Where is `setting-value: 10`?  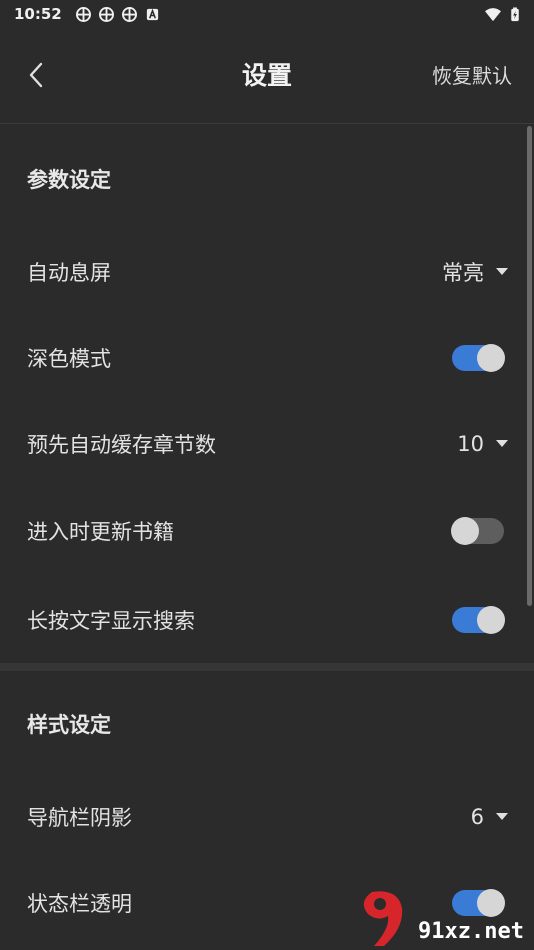 setting-value: 10 is located at coordinates (470, 444).